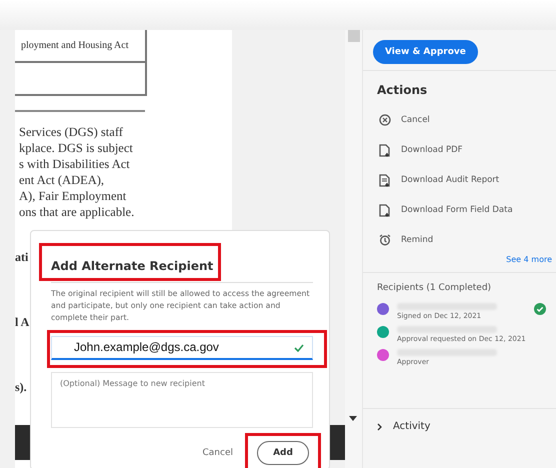 This screenshot has height=468, width=556. I want to click on report-download-icon, so click(385, 180).